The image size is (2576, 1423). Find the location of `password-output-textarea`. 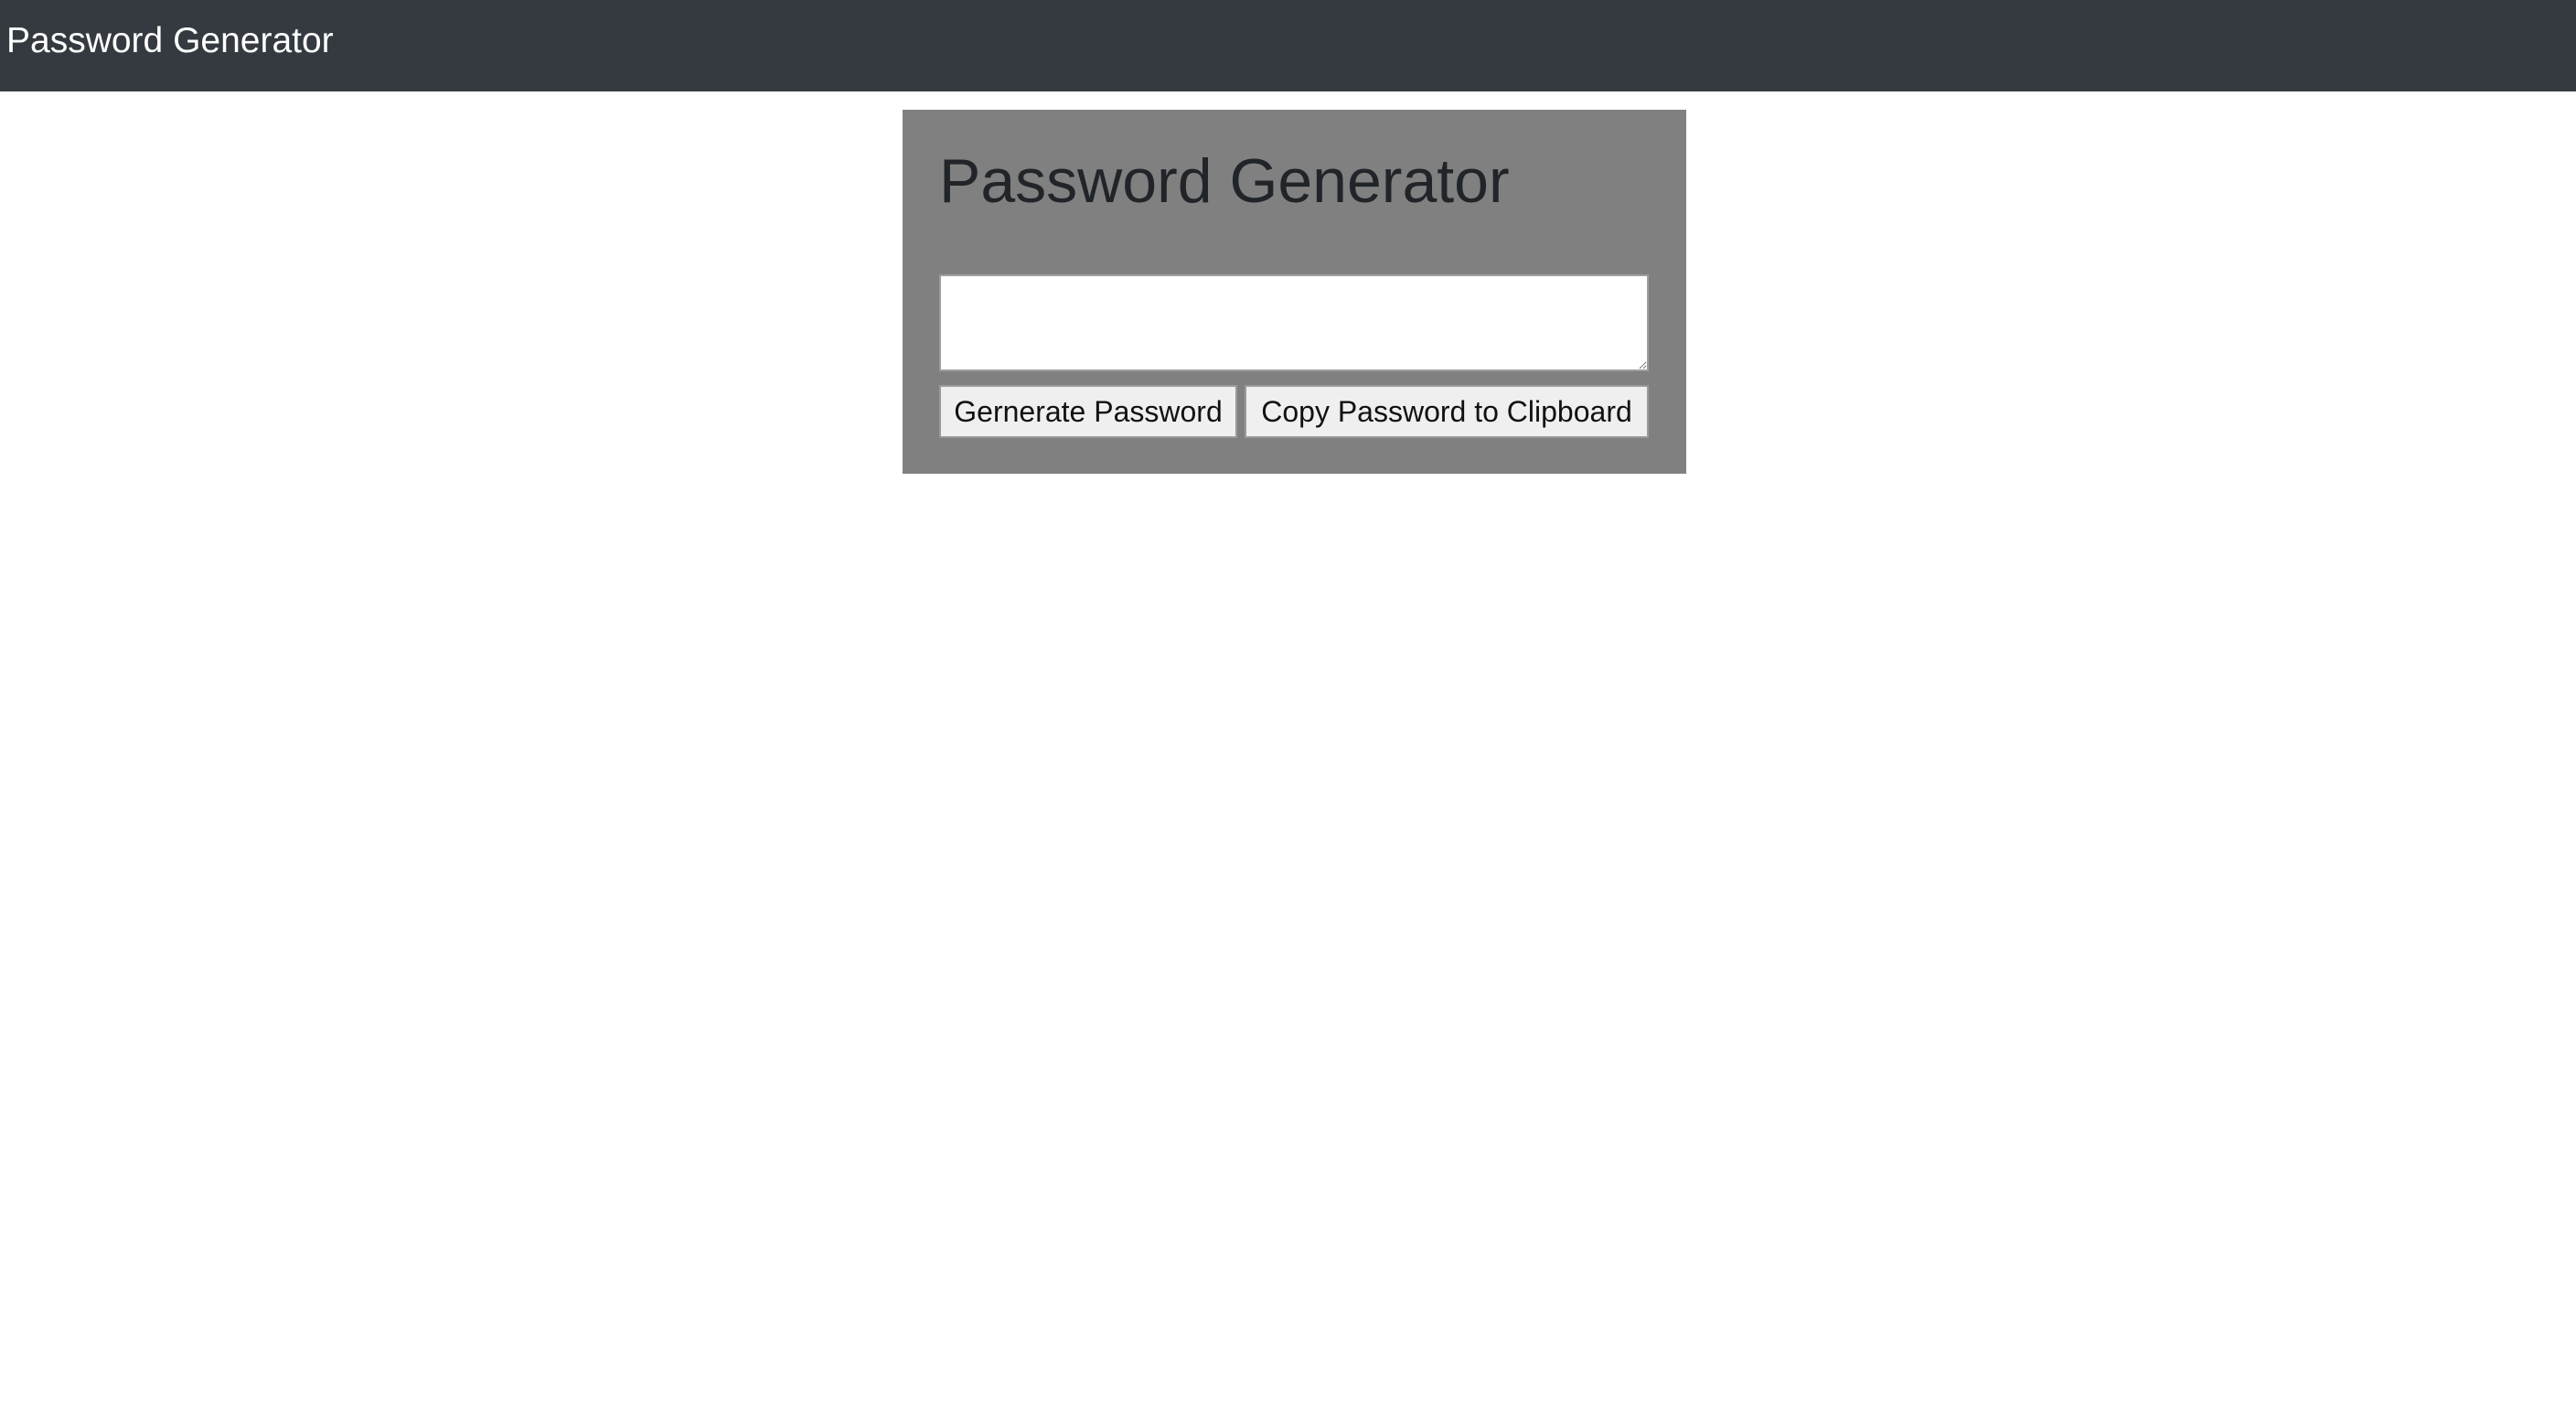

password-output-textarea is located at coordinates (1294, 322).